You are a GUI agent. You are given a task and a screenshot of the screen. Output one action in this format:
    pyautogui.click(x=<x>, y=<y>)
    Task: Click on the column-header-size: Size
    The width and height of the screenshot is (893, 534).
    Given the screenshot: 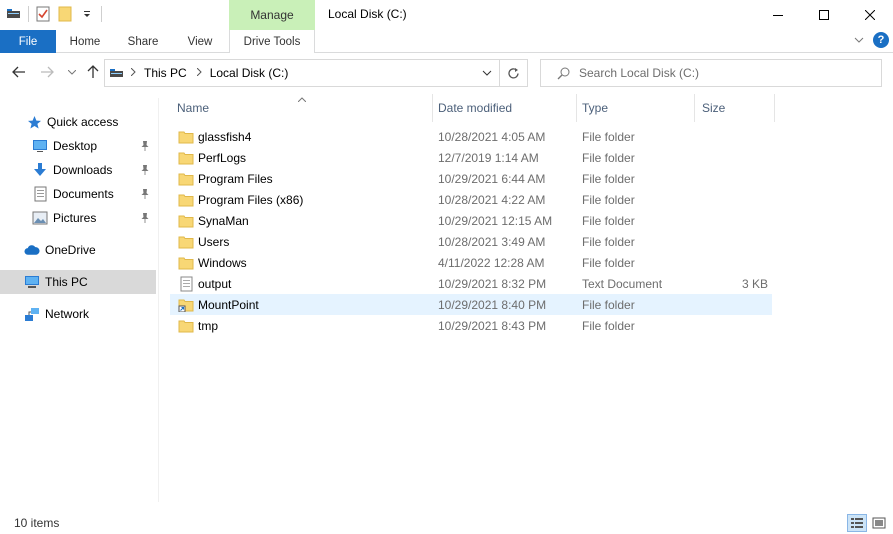 What is the action you would take?
    pyautogui.click(x=732, y=108)
    